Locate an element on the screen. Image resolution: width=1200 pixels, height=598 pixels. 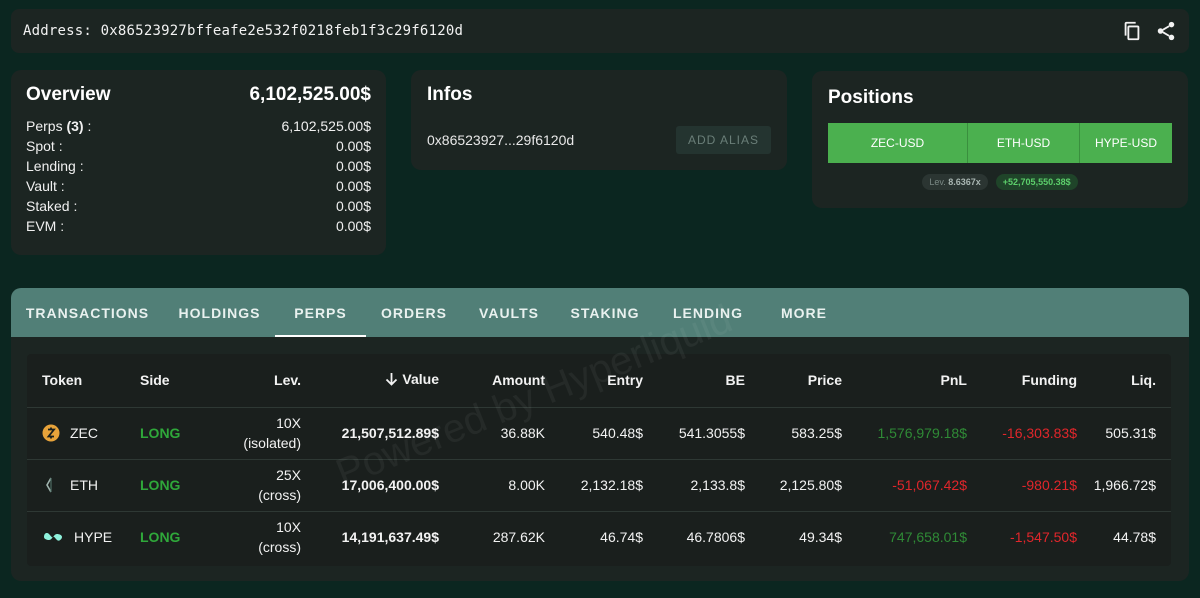
header-side: Side is located at coordinates (167, 381).